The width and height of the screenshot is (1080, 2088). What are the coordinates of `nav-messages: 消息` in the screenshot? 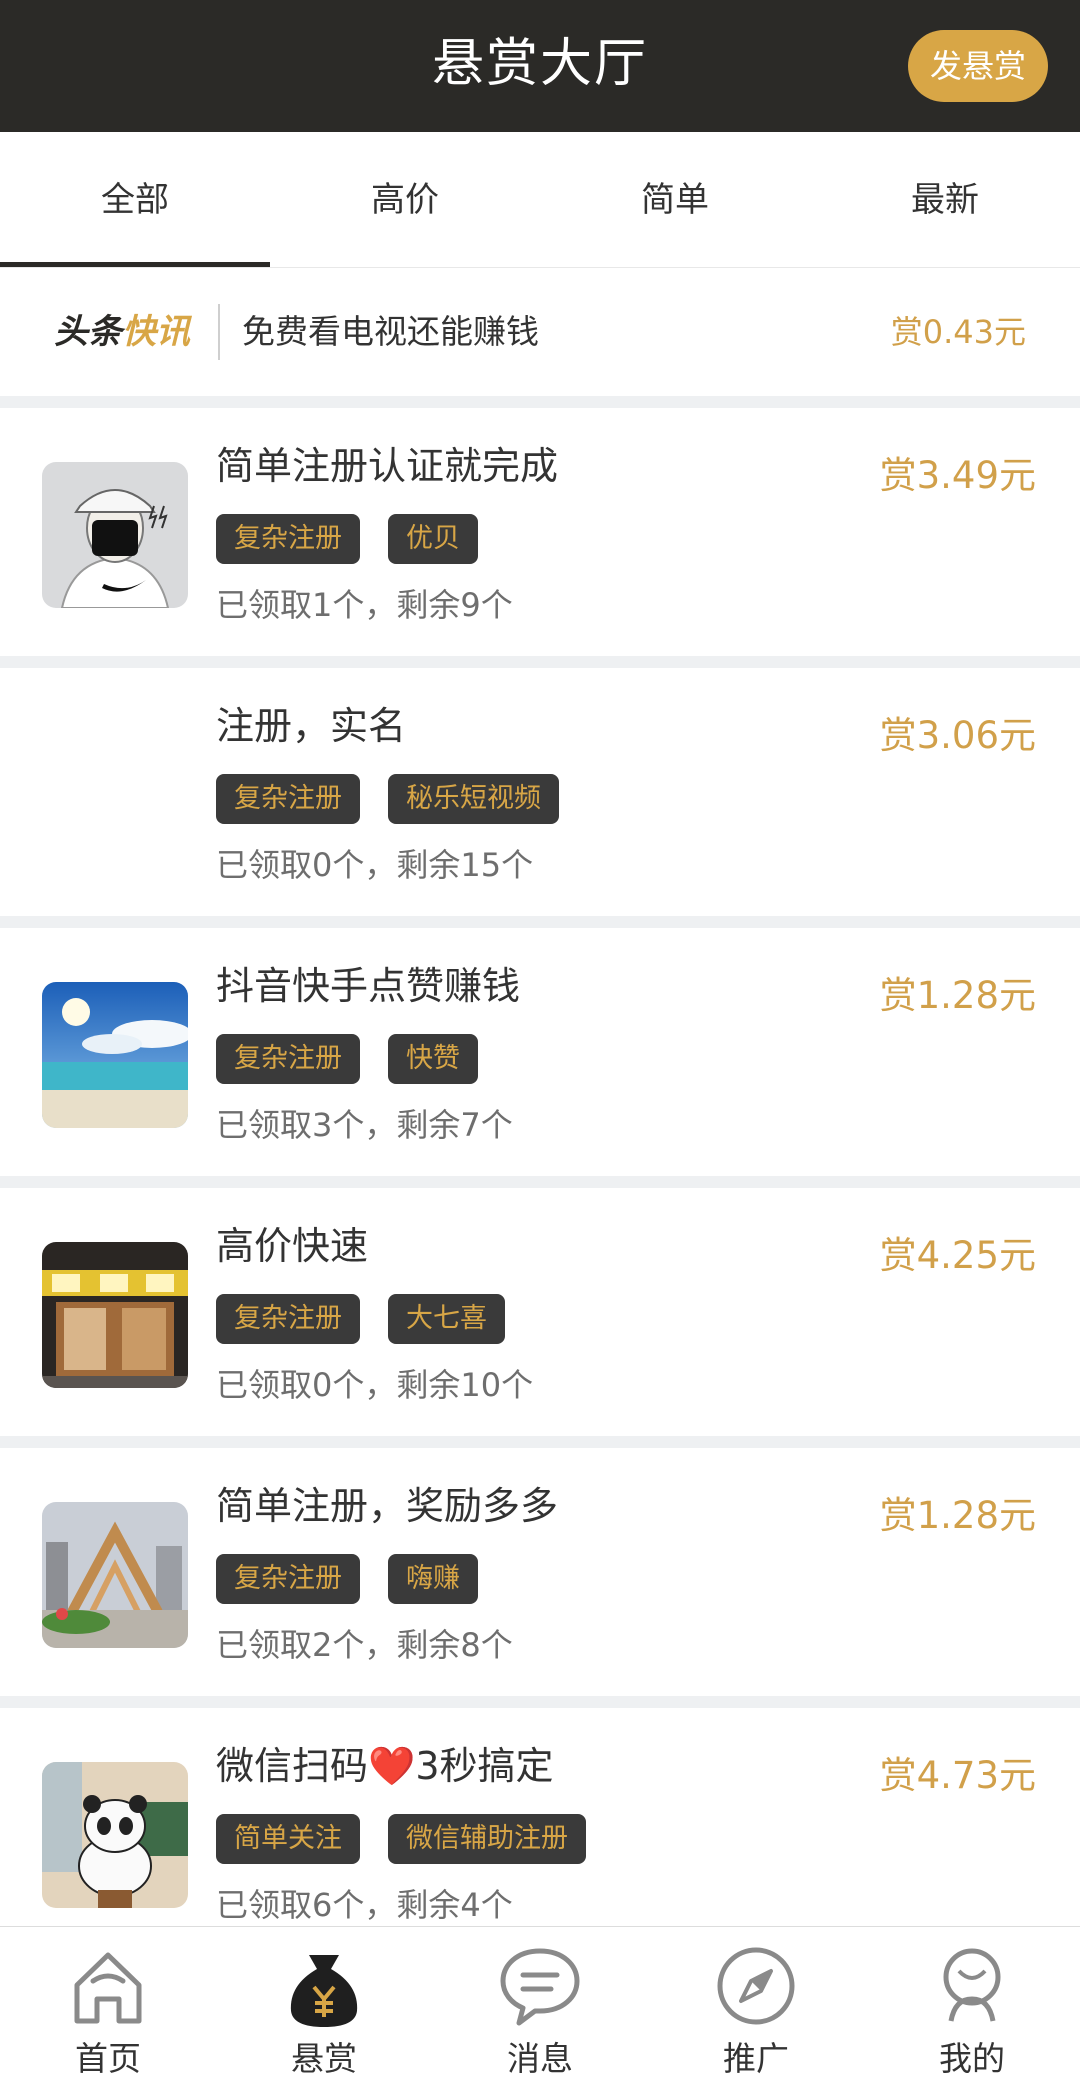 It's located at (540, 2007).